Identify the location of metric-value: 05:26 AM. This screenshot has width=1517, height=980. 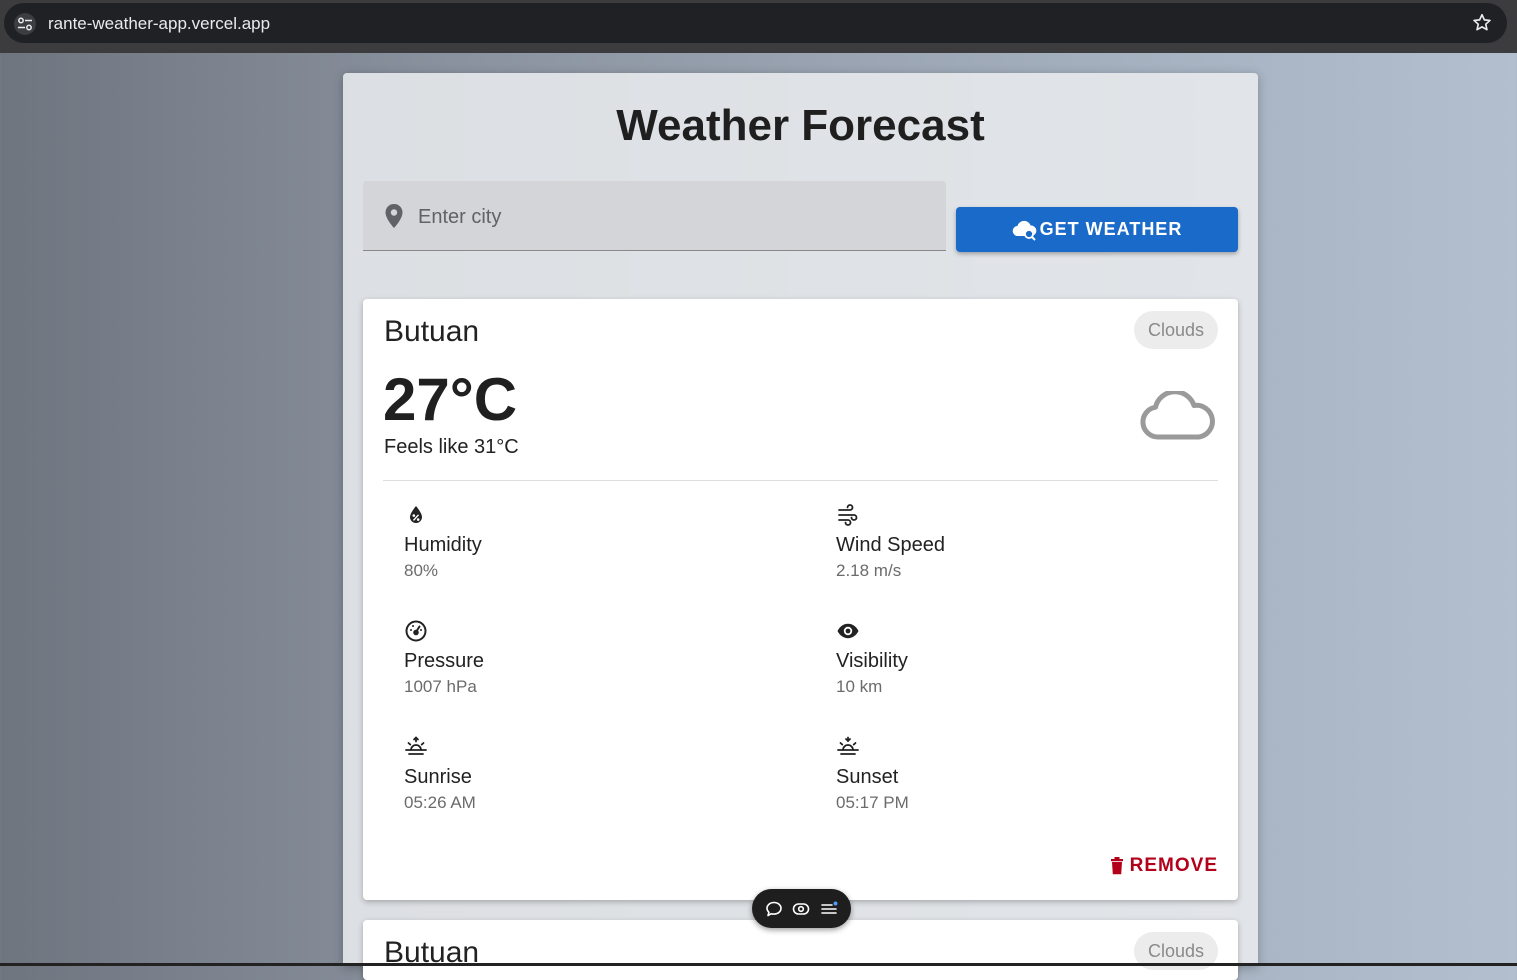
(440, 802).